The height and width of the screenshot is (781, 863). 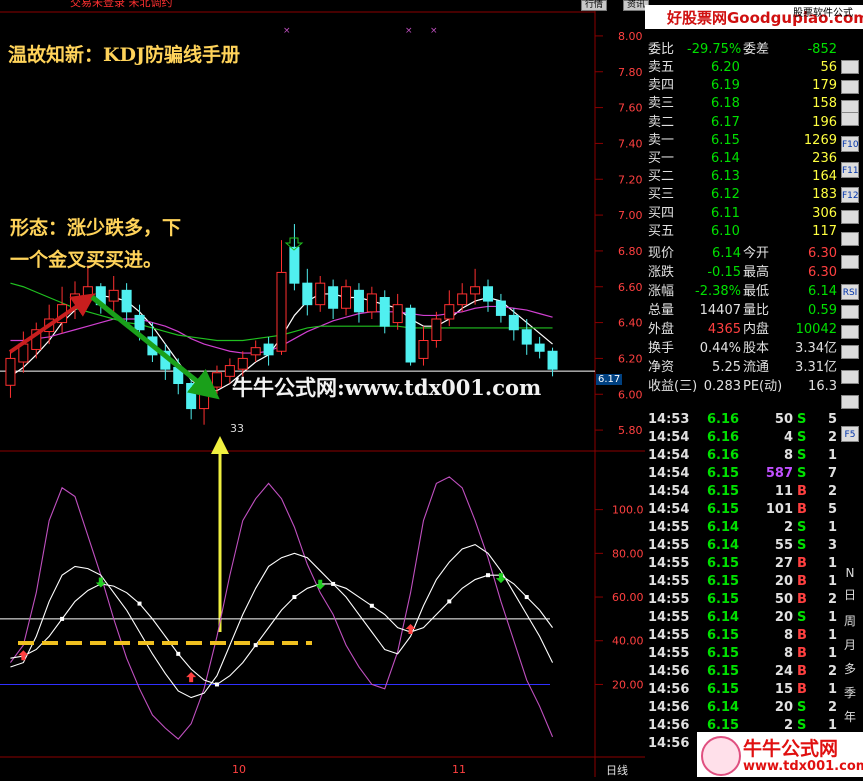 What do you see at coordinates (756, 310) in the screenshot?
I see `stat-label: 量比` at bounding box center [756, 310].